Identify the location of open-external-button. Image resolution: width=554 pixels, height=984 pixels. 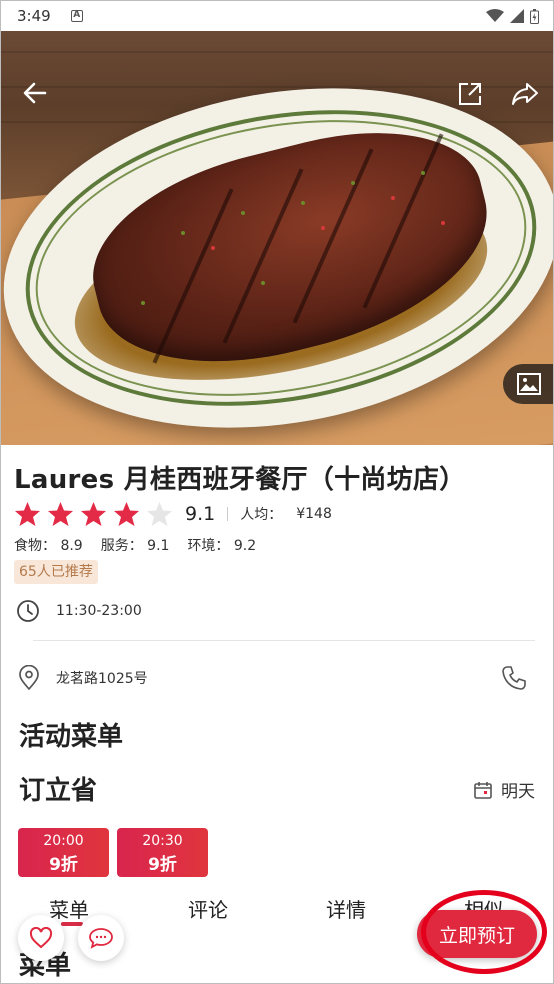
(470, 94).